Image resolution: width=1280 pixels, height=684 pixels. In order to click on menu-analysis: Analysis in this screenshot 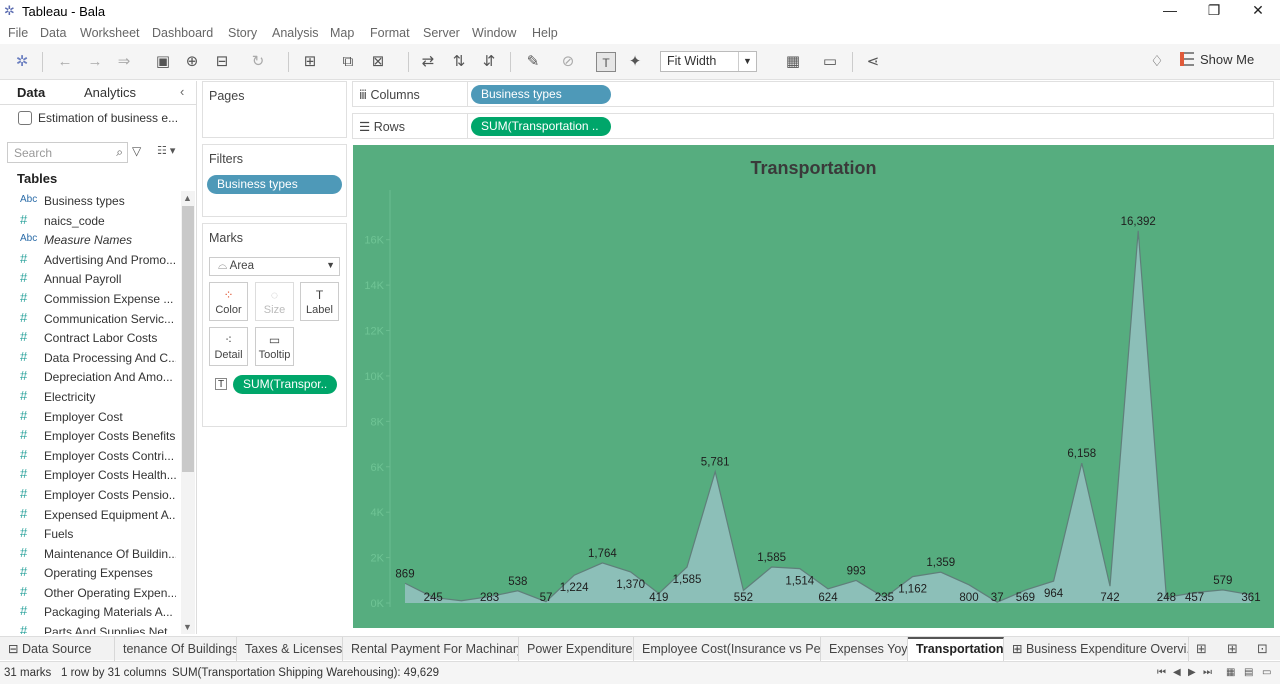, I will do `click(295, 33)`.